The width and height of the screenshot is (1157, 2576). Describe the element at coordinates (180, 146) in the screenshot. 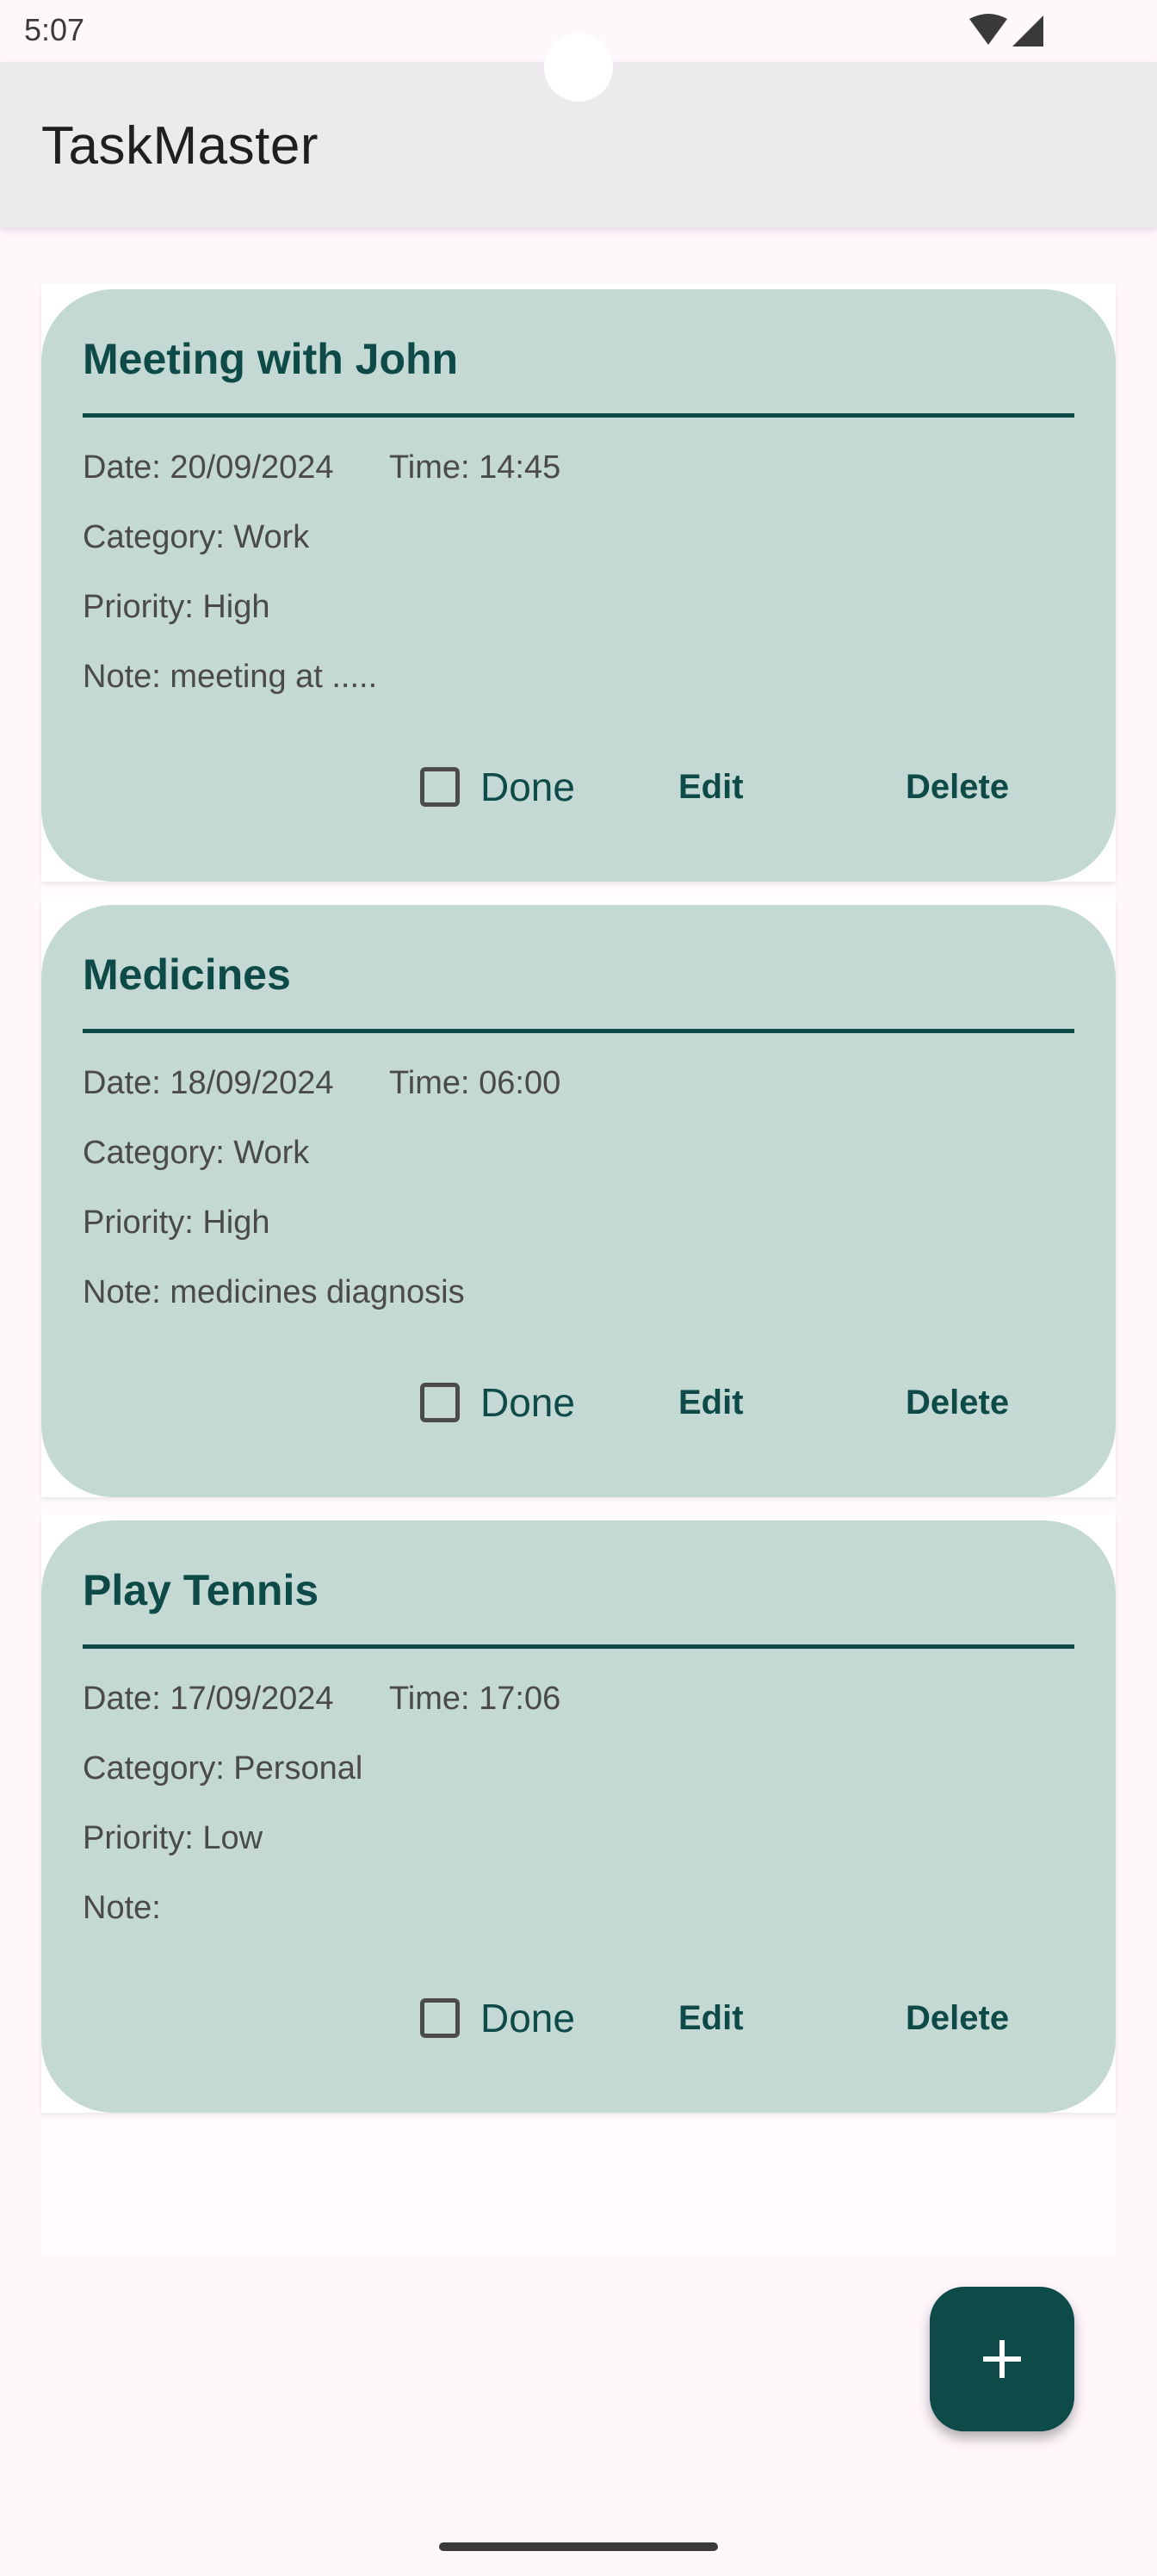

I see `app-title: TaskMaster` at that location.